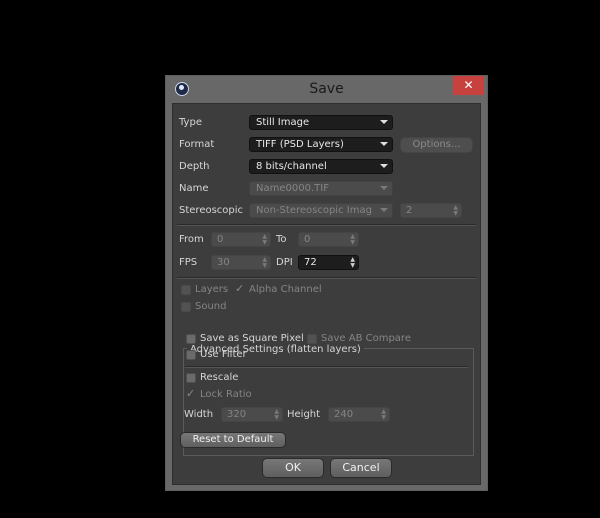 This screenshot has width=600, height=518. I want to click on use-filter-label: Use Filter, so click(223, 354).